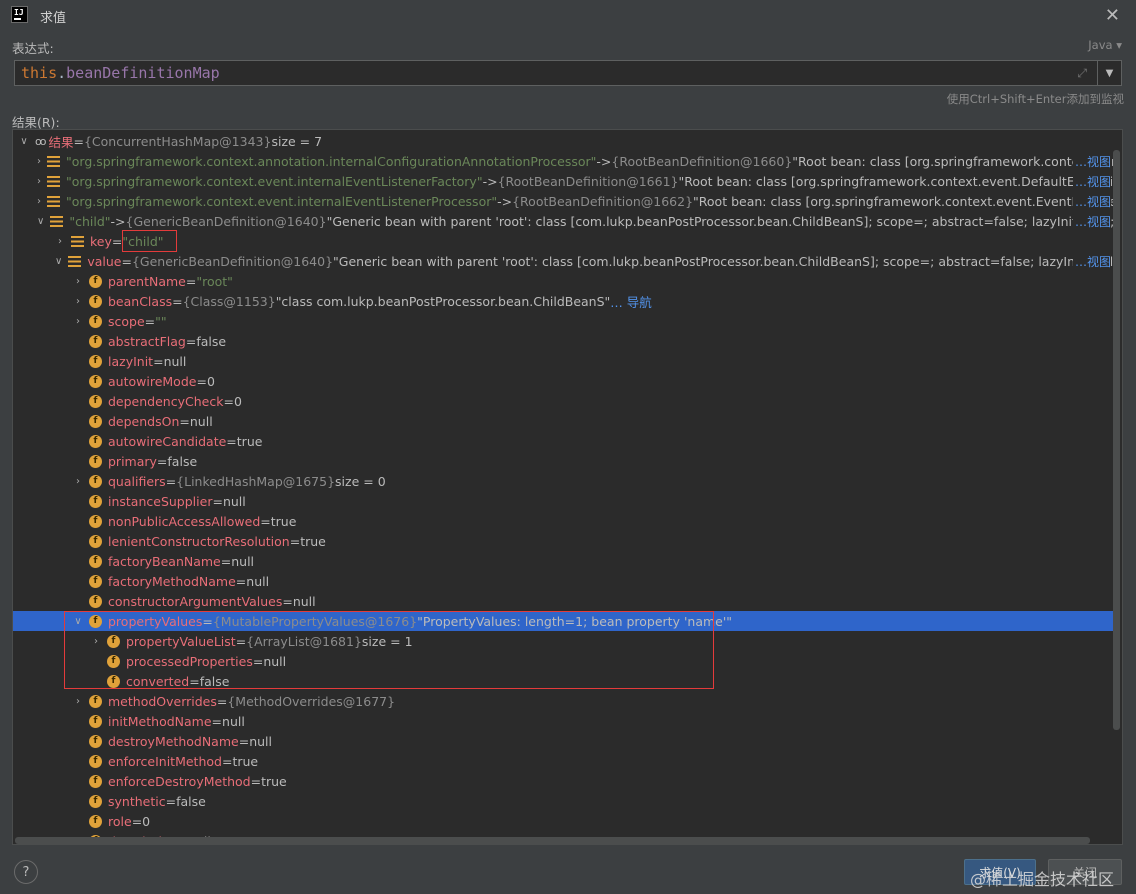 The width and height of the screenshot is (1136, 894). What do you see at coordinates (563, 461) in the screenshot?
I see `field-row-primary: f primary = false` at bounding box center [563, 461].